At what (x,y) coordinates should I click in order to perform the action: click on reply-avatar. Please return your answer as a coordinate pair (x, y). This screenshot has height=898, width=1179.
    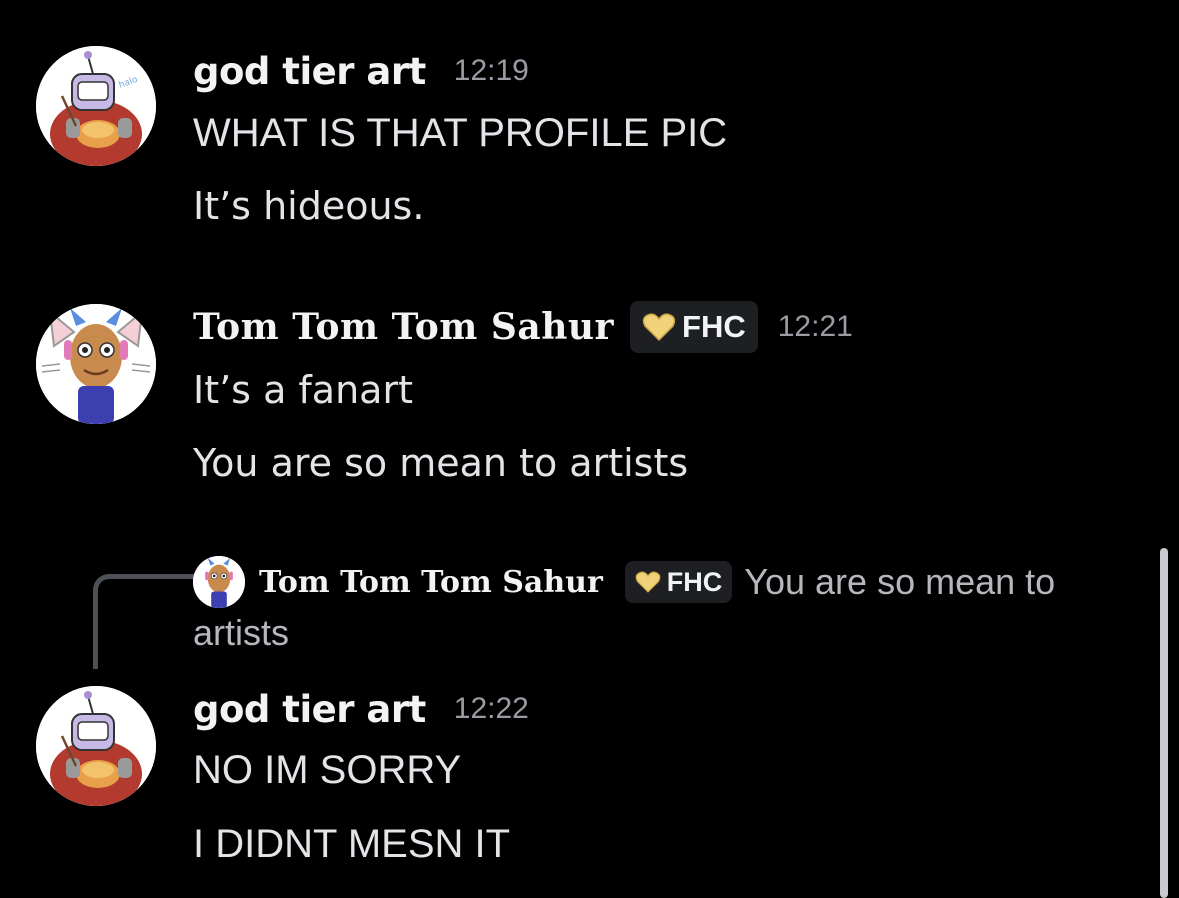
    Looking at the image, I should click on (219, 582).